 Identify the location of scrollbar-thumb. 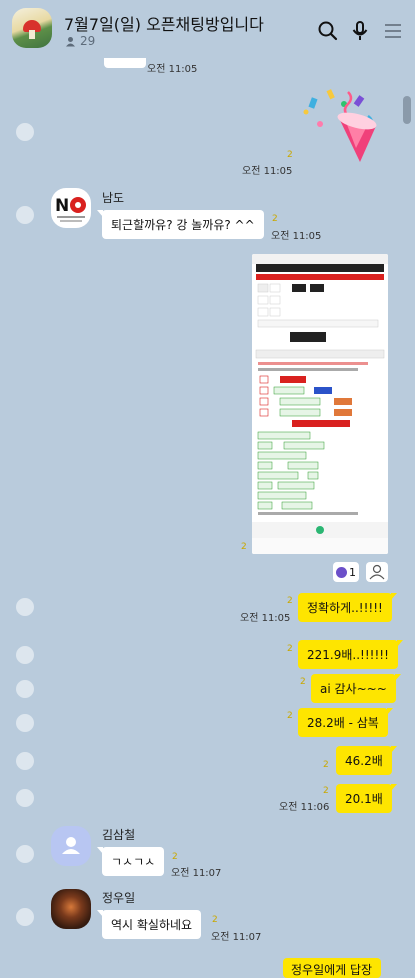
(407, 110).